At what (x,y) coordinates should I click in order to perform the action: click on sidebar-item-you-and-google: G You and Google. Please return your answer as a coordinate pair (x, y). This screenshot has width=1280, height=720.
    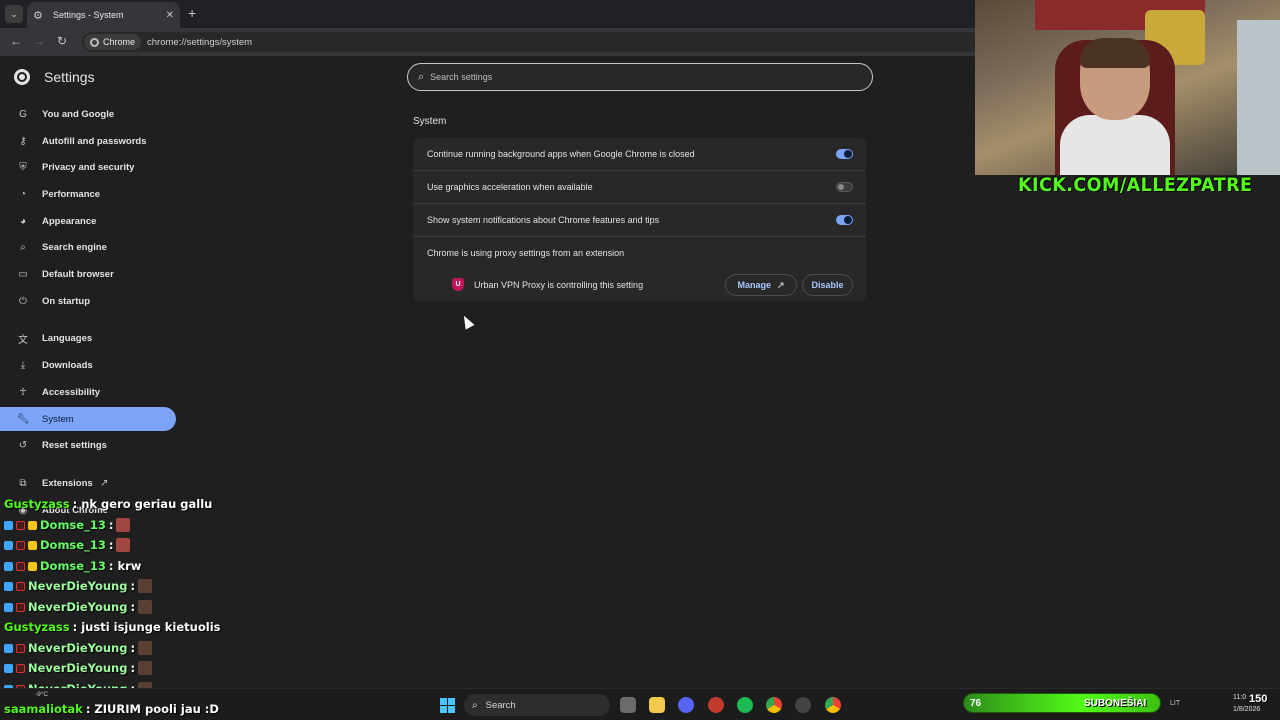
    Looking at the image, I should click on (88, 114).